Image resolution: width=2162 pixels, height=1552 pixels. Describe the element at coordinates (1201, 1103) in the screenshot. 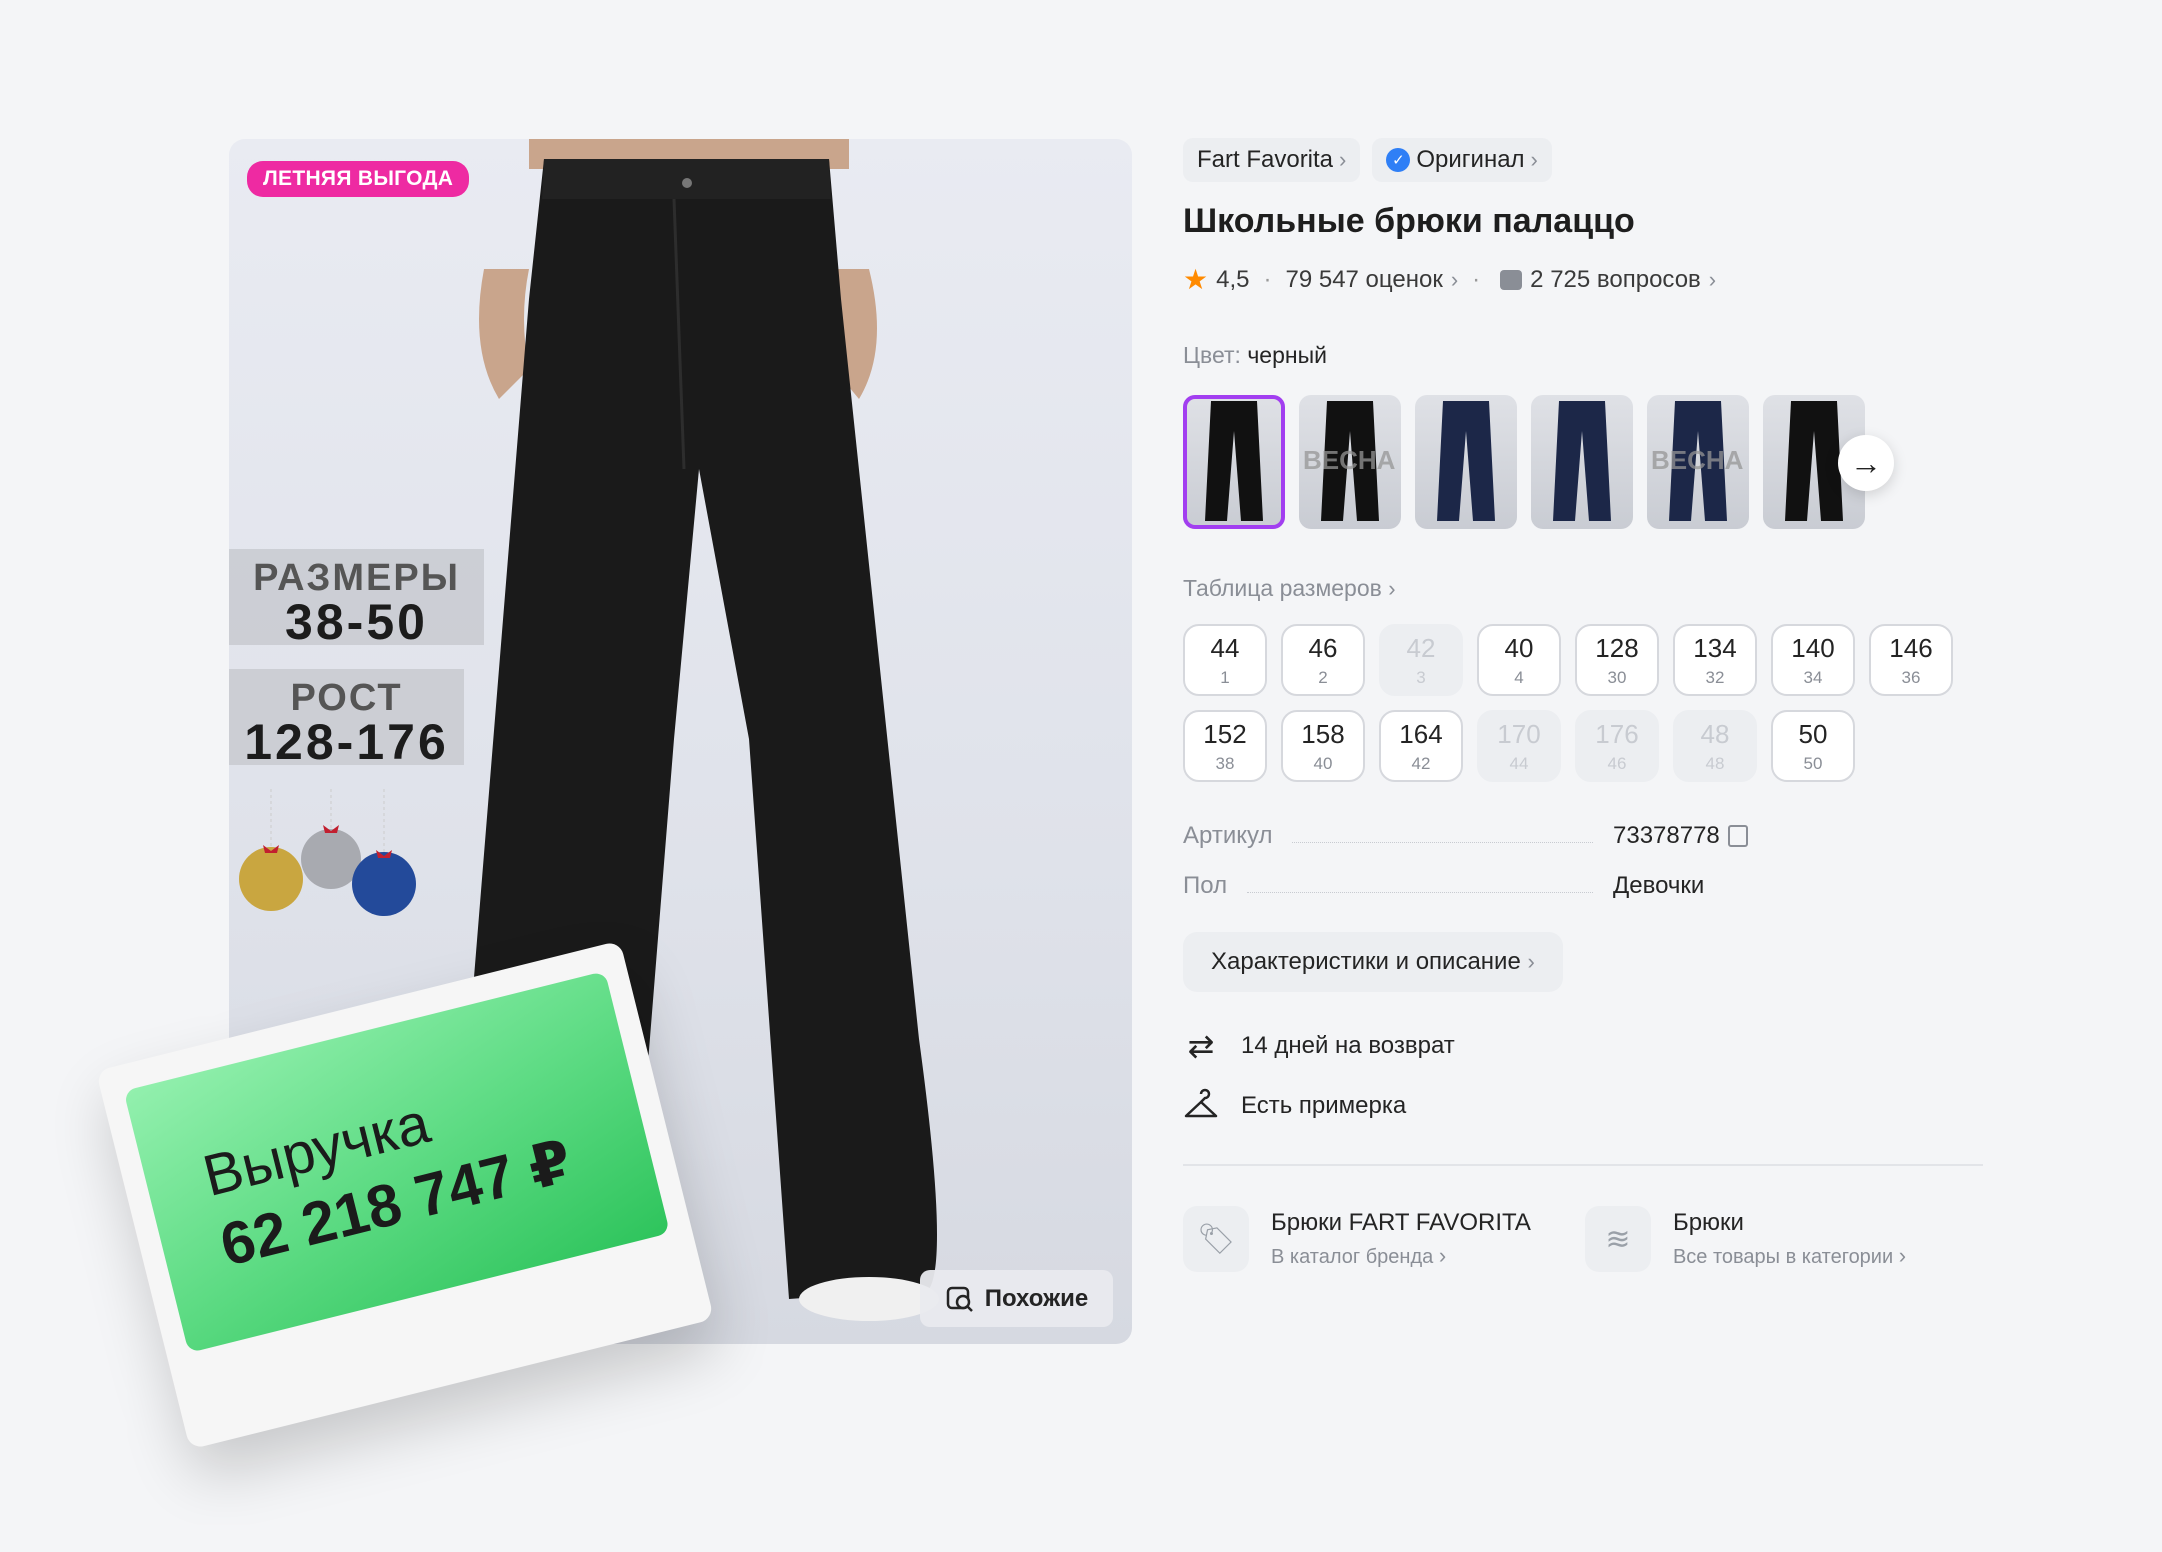

I see `hanger-icon` at that location.